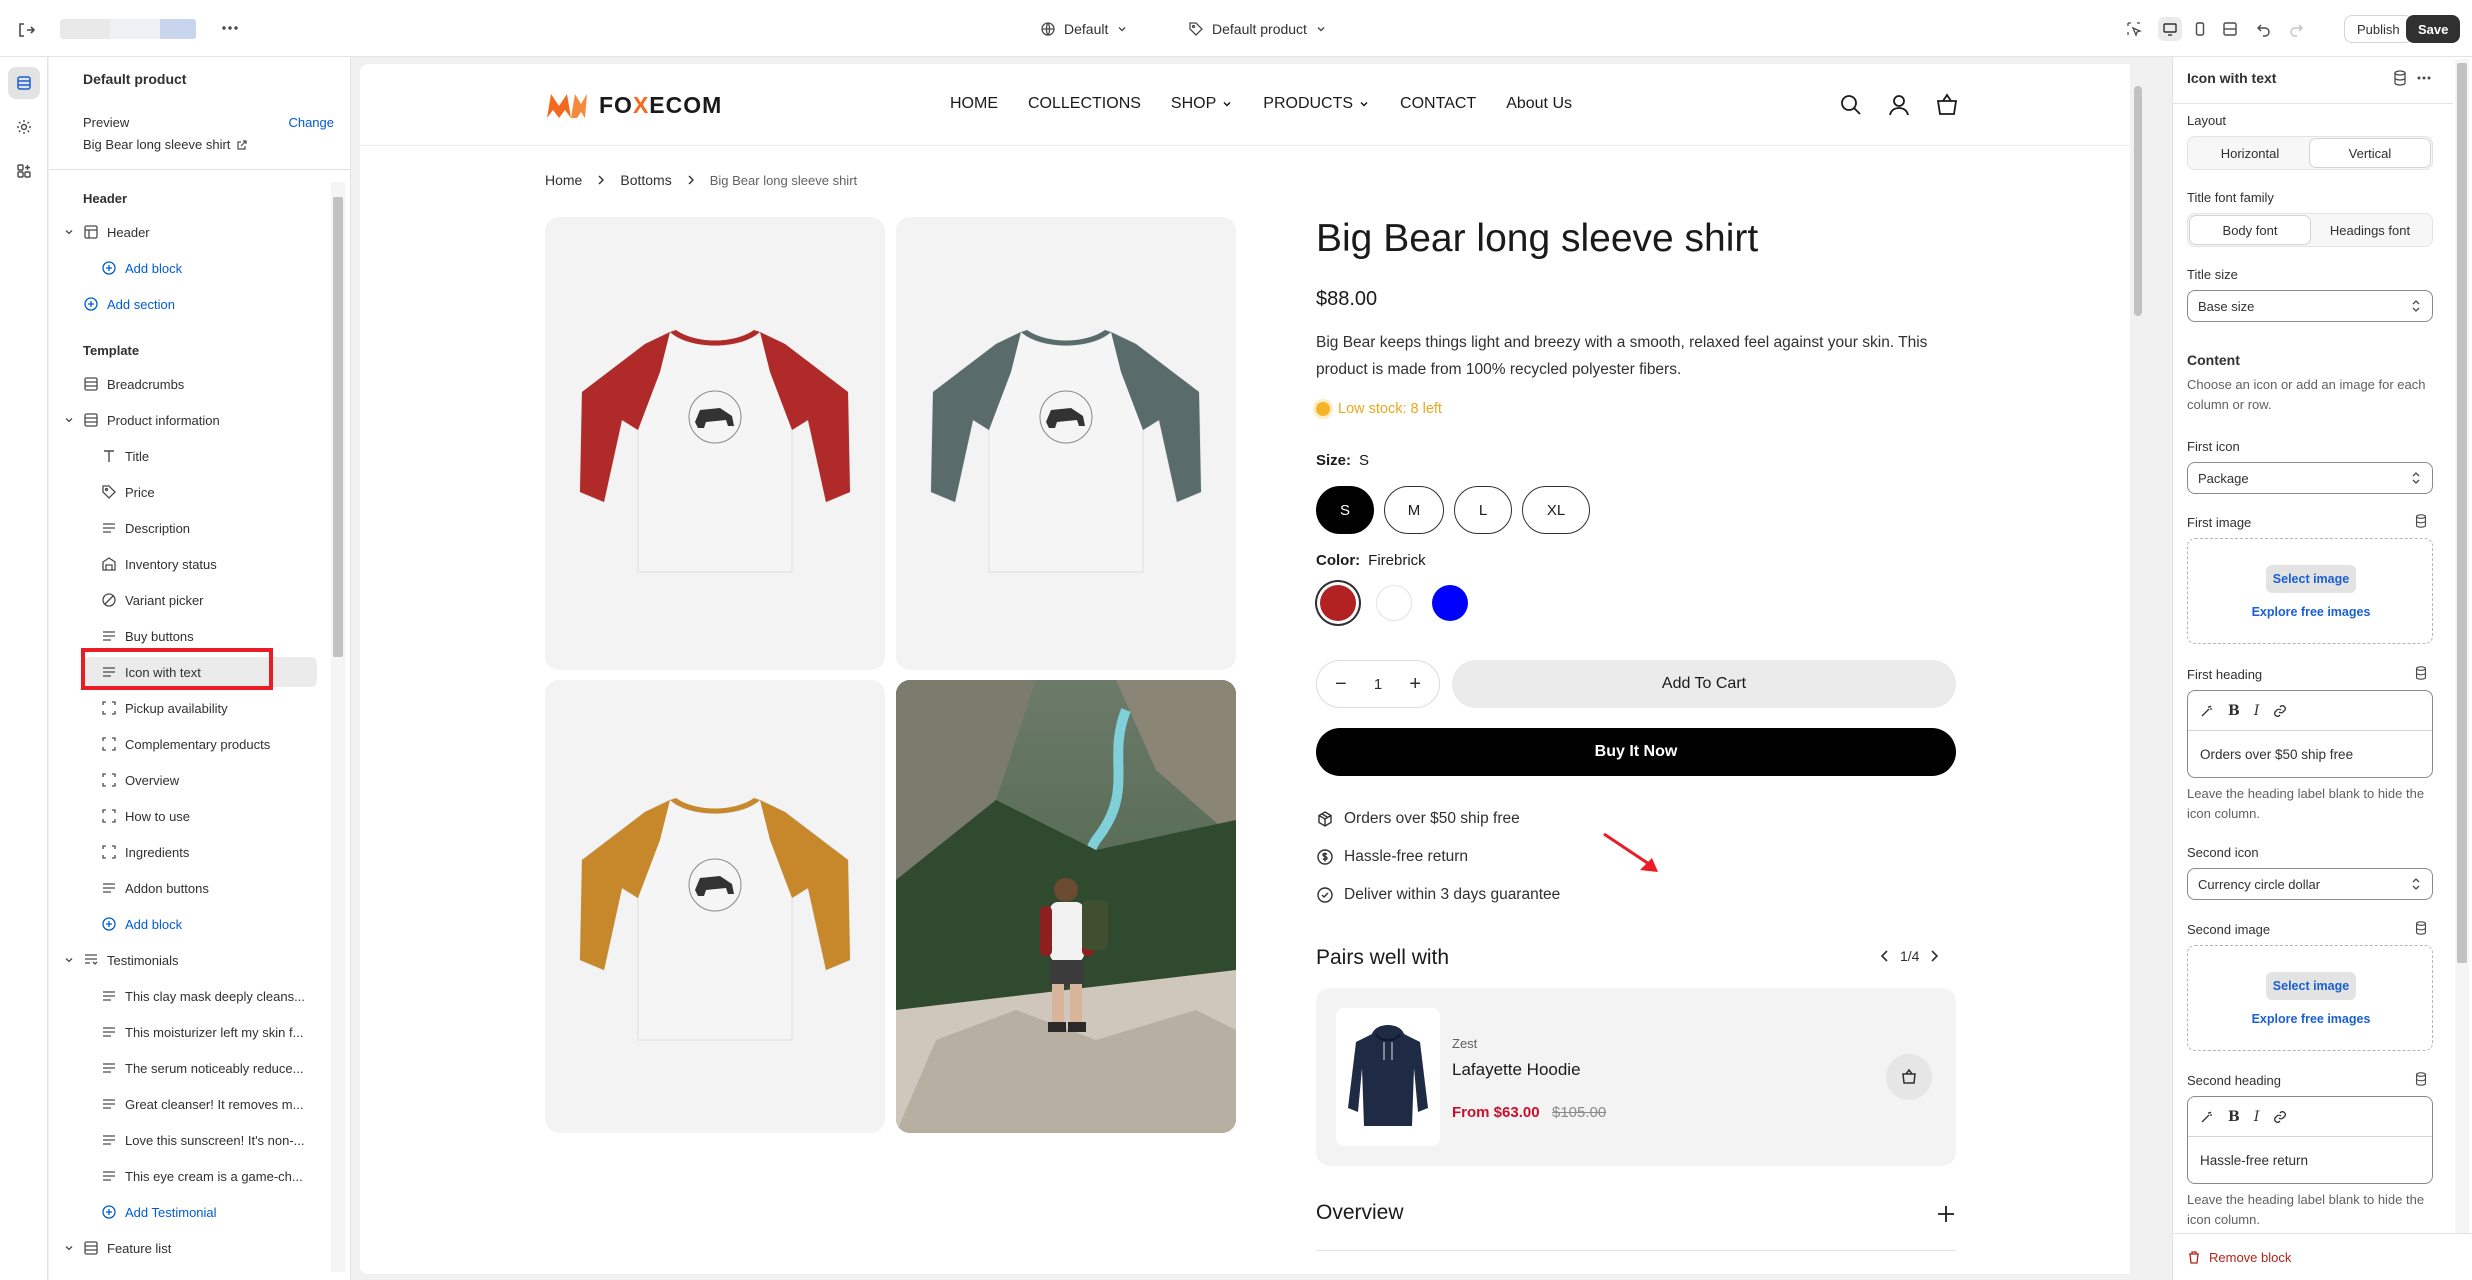  What do you see at coordinates (1257, 29) in the screenshot?
I see `template-dropdown: Default product` at bounding box center [1257, 29].